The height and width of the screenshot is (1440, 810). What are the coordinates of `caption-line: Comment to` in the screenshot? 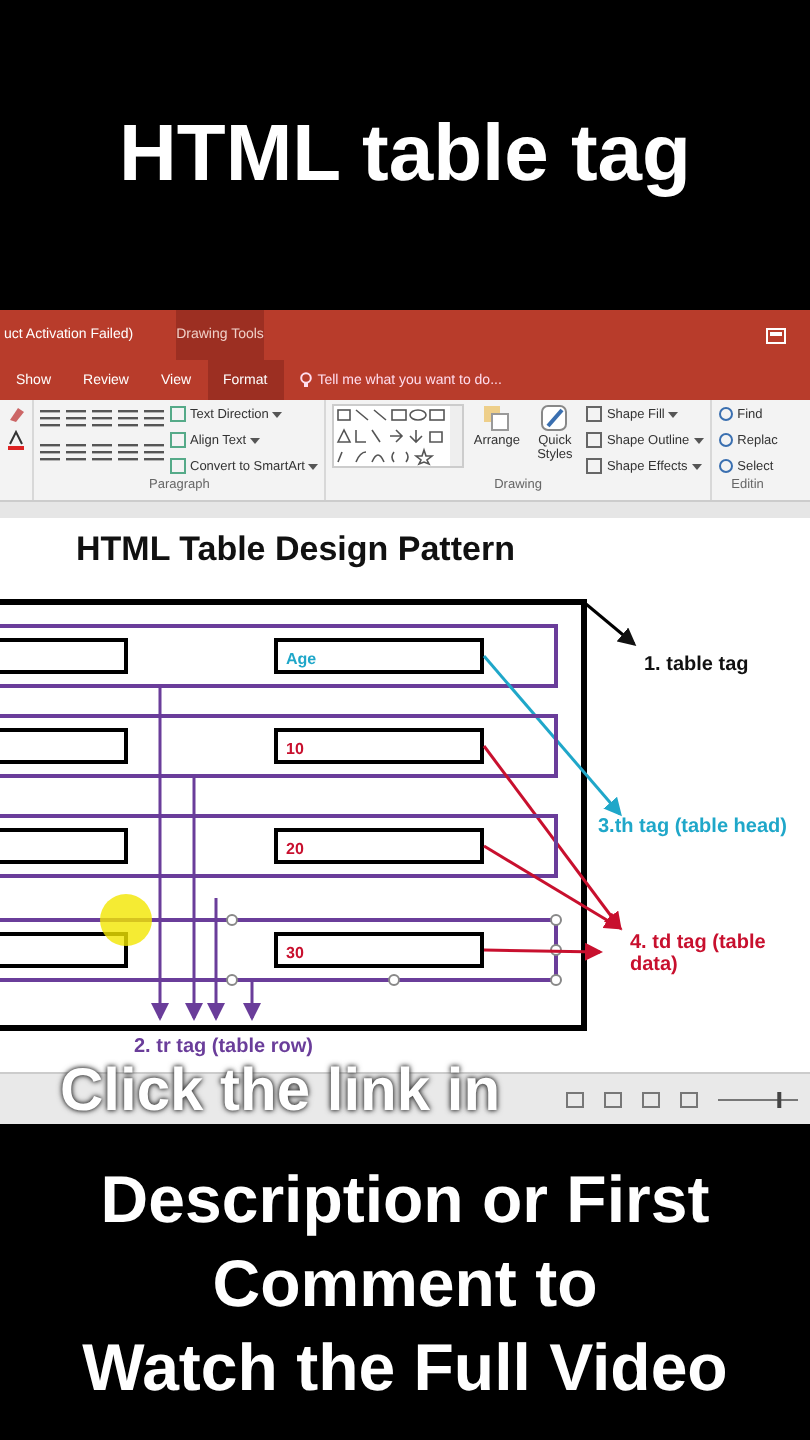 It's located at (405, 1284).